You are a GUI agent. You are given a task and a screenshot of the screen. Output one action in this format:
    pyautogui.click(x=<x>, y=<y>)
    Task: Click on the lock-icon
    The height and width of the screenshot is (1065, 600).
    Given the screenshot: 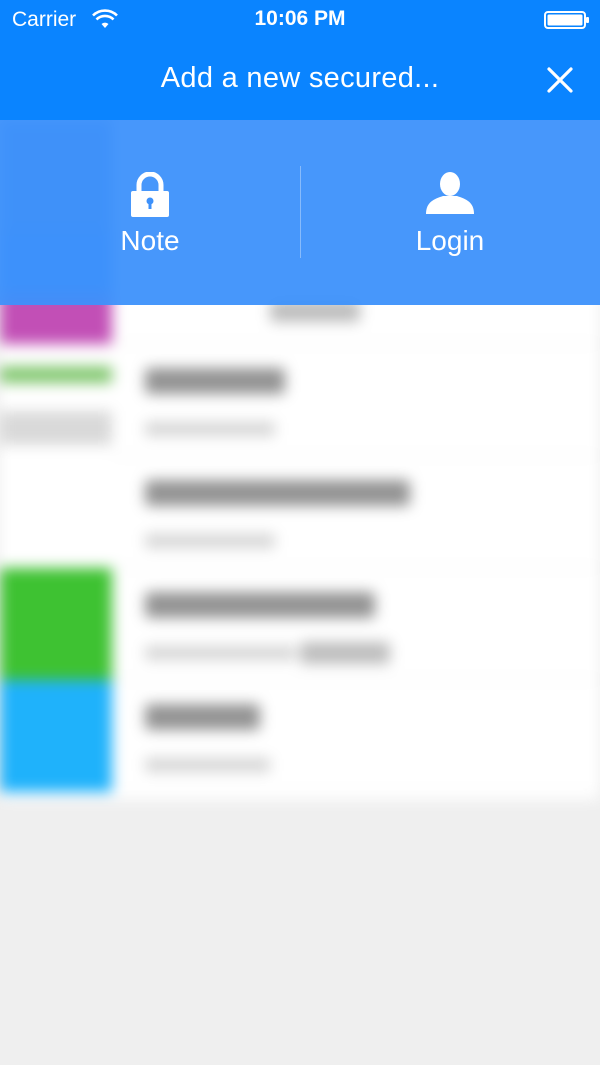 What is the action you would take?
    pyautogui.click(x=150, y=194)
    